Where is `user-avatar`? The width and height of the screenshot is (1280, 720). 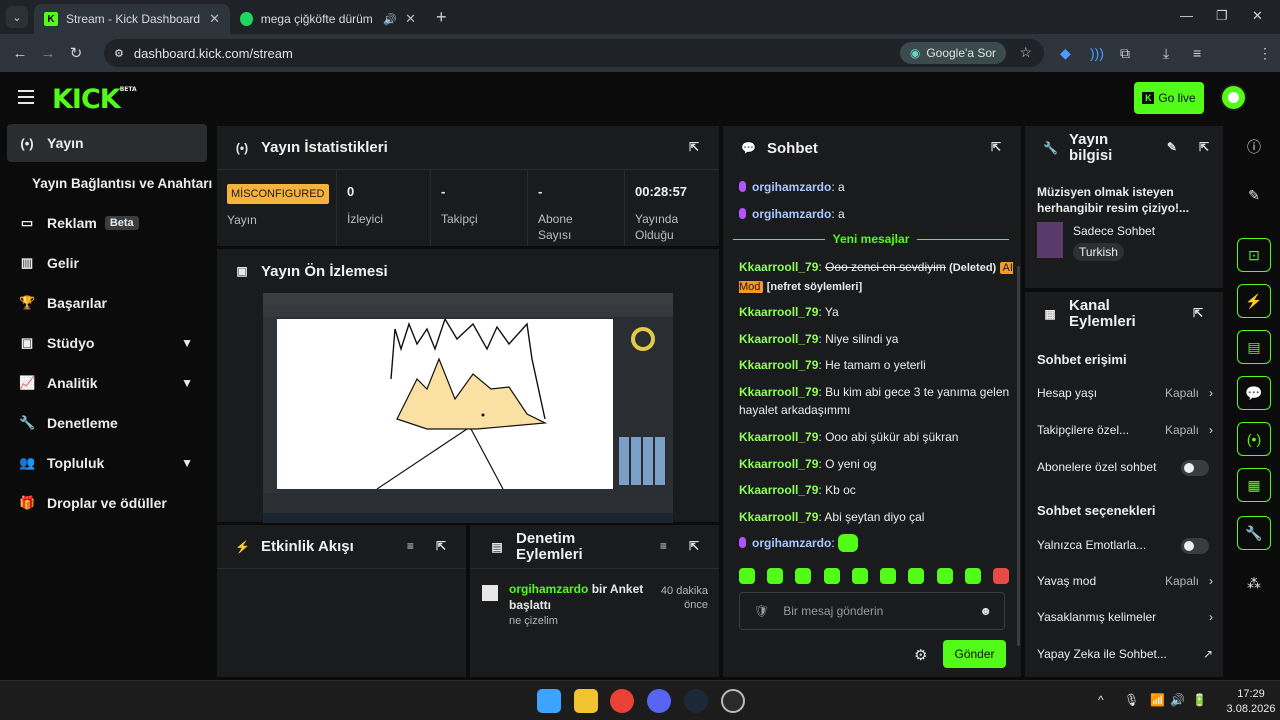 user-avatar is located at coordinates (1233, 97).